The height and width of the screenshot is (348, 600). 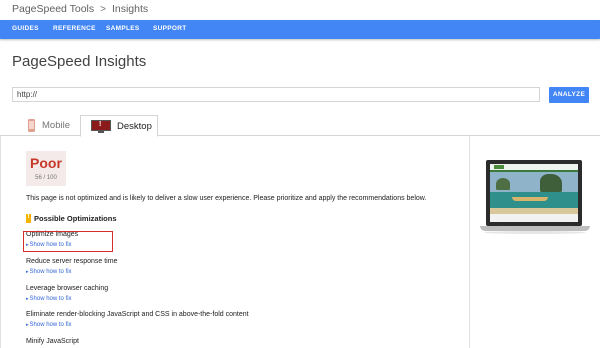 I want to click on tab-mobile-label: Mobile, so click(x=56, y=125).